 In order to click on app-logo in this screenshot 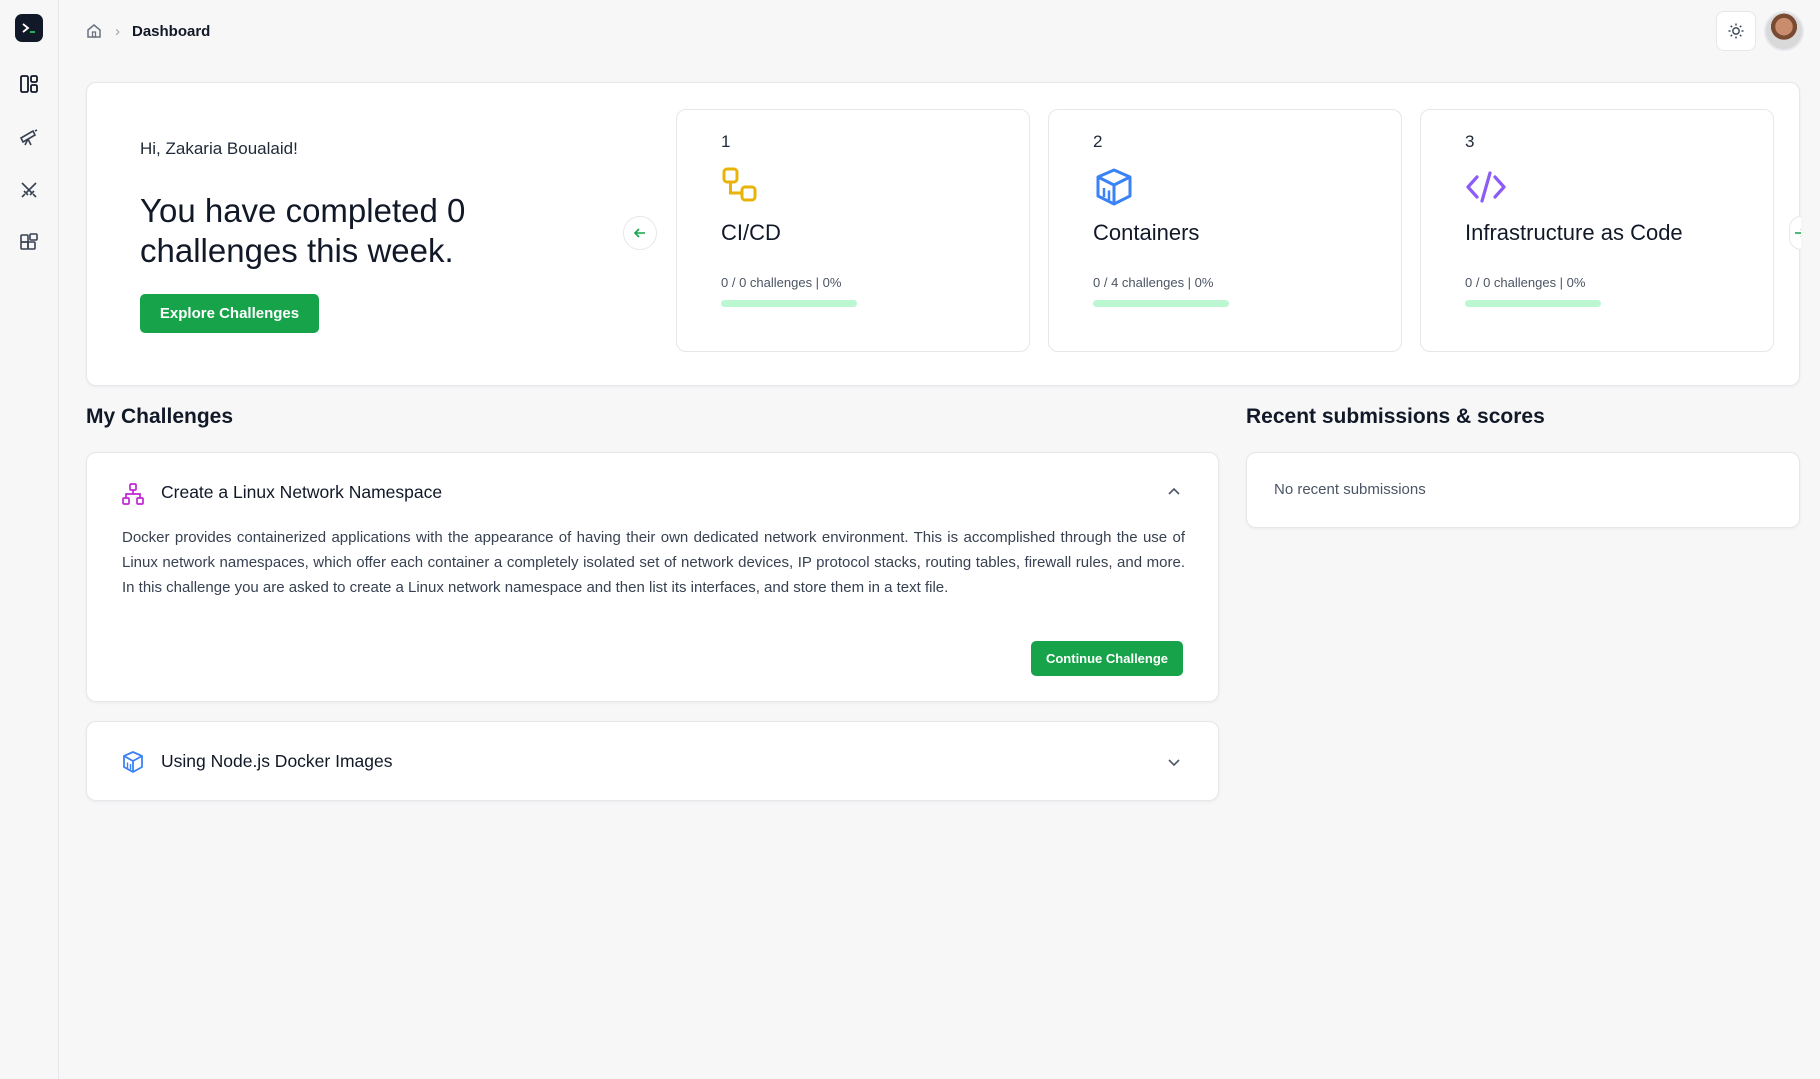, I will do `click(29, 28)`.